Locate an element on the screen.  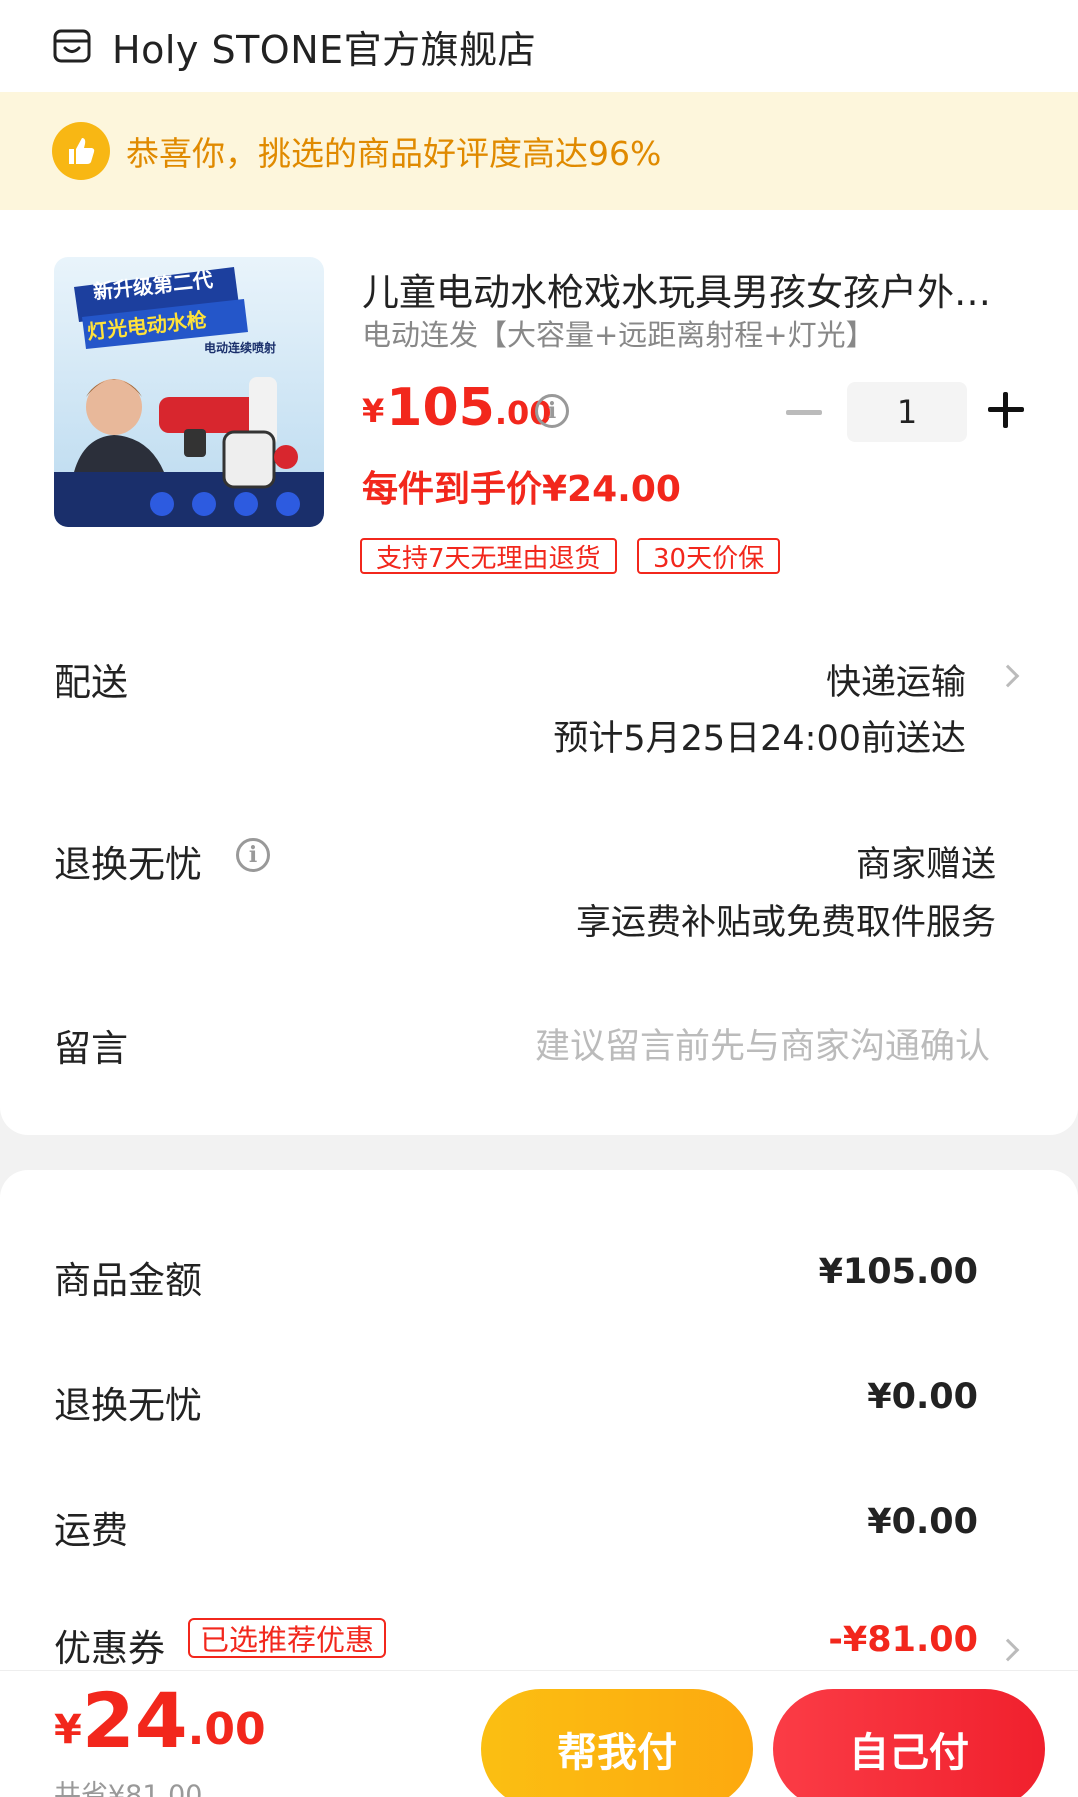
shipping-label: 运费 is located at coordinates (91, 1530).